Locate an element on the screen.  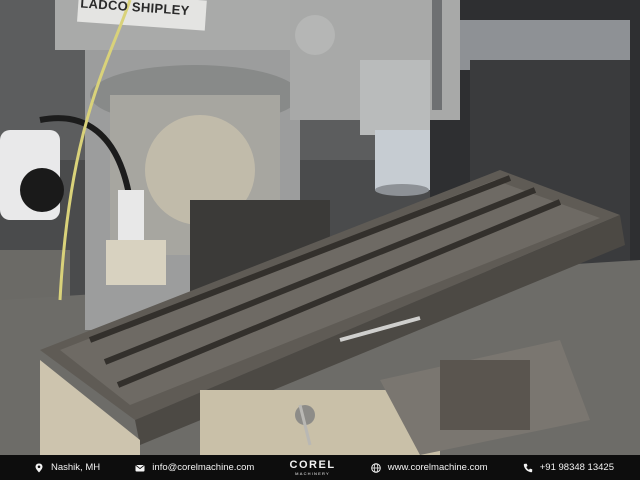
phone-icon is located at coordinates (528, 468).